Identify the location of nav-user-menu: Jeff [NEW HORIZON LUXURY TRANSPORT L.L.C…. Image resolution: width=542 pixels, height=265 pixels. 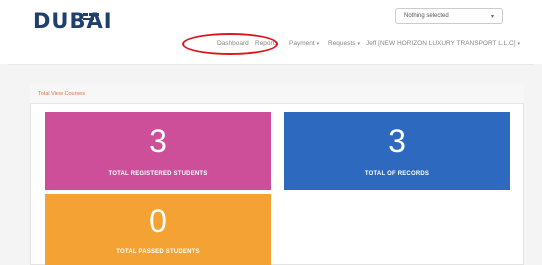
(443, 43).